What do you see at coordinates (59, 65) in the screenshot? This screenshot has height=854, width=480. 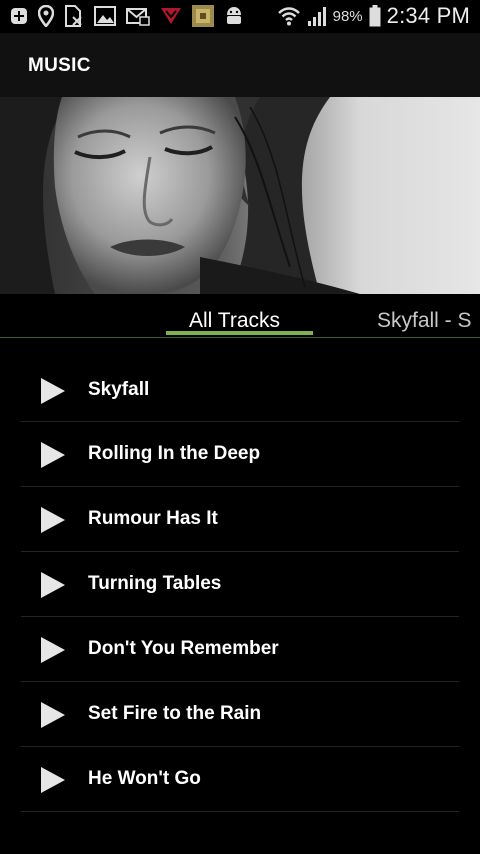 I see `app-title: MUSIC` at bounding box center [59, 65].